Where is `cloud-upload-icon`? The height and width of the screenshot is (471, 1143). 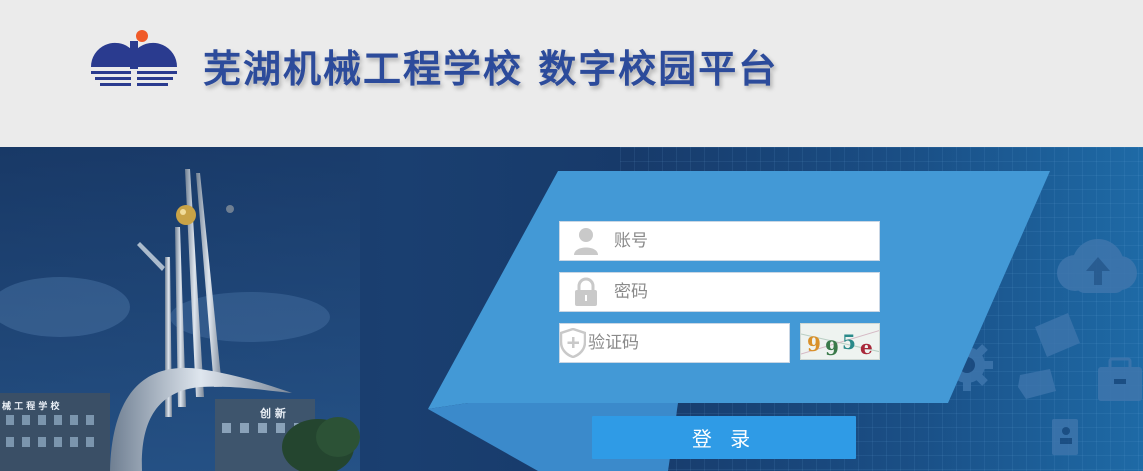 cloud-upload-icon is located at coordinates (1097, 266).